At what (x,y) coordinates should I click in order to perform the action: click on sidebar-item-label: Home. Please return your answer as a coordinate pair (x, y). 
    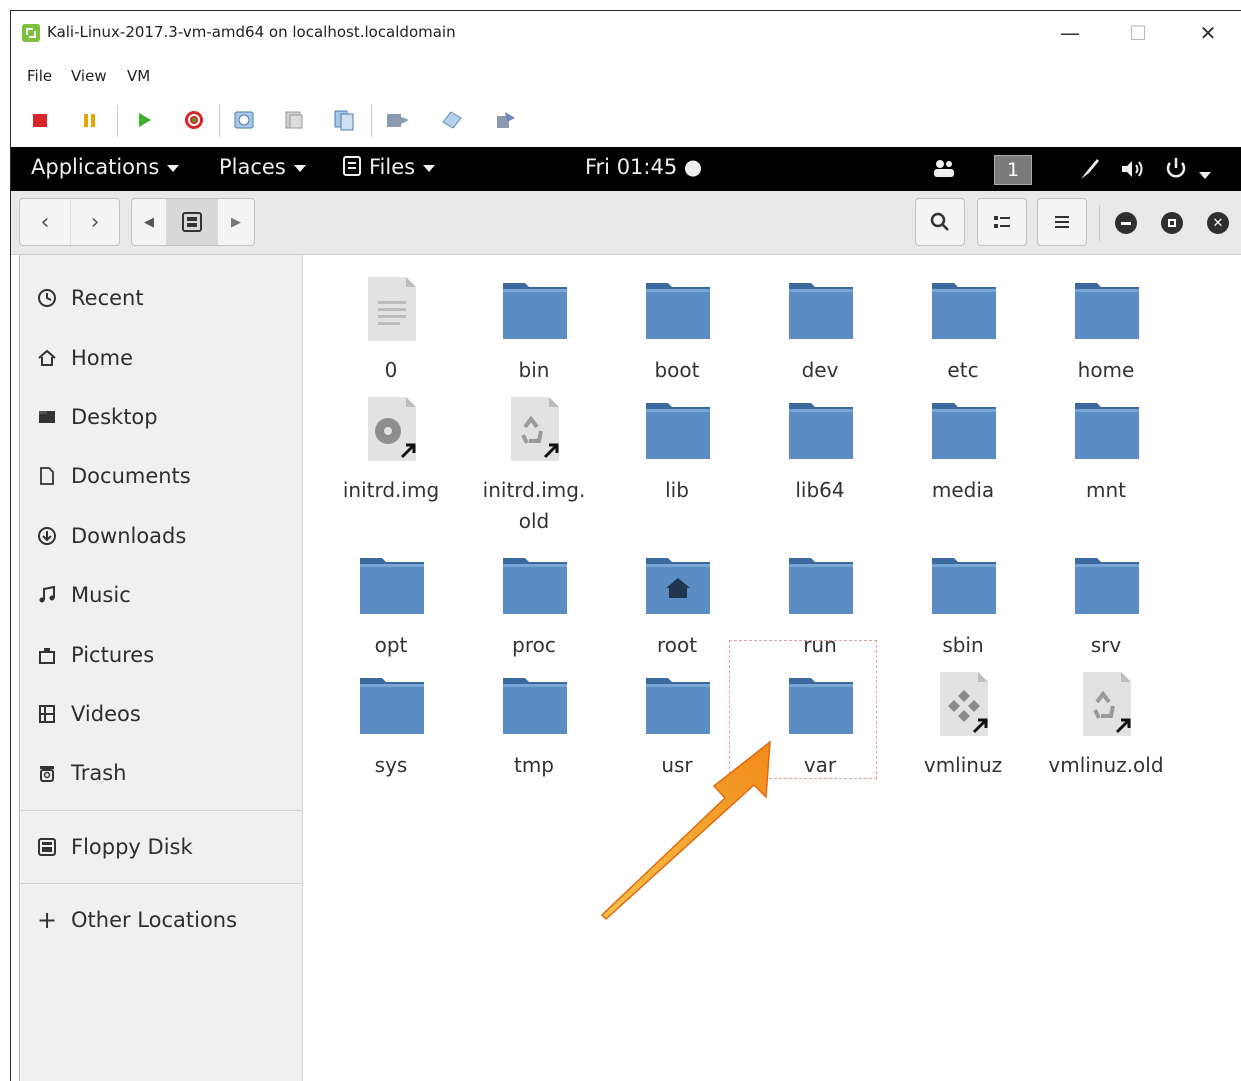
    Looking at the image, I should click on (102, 358).